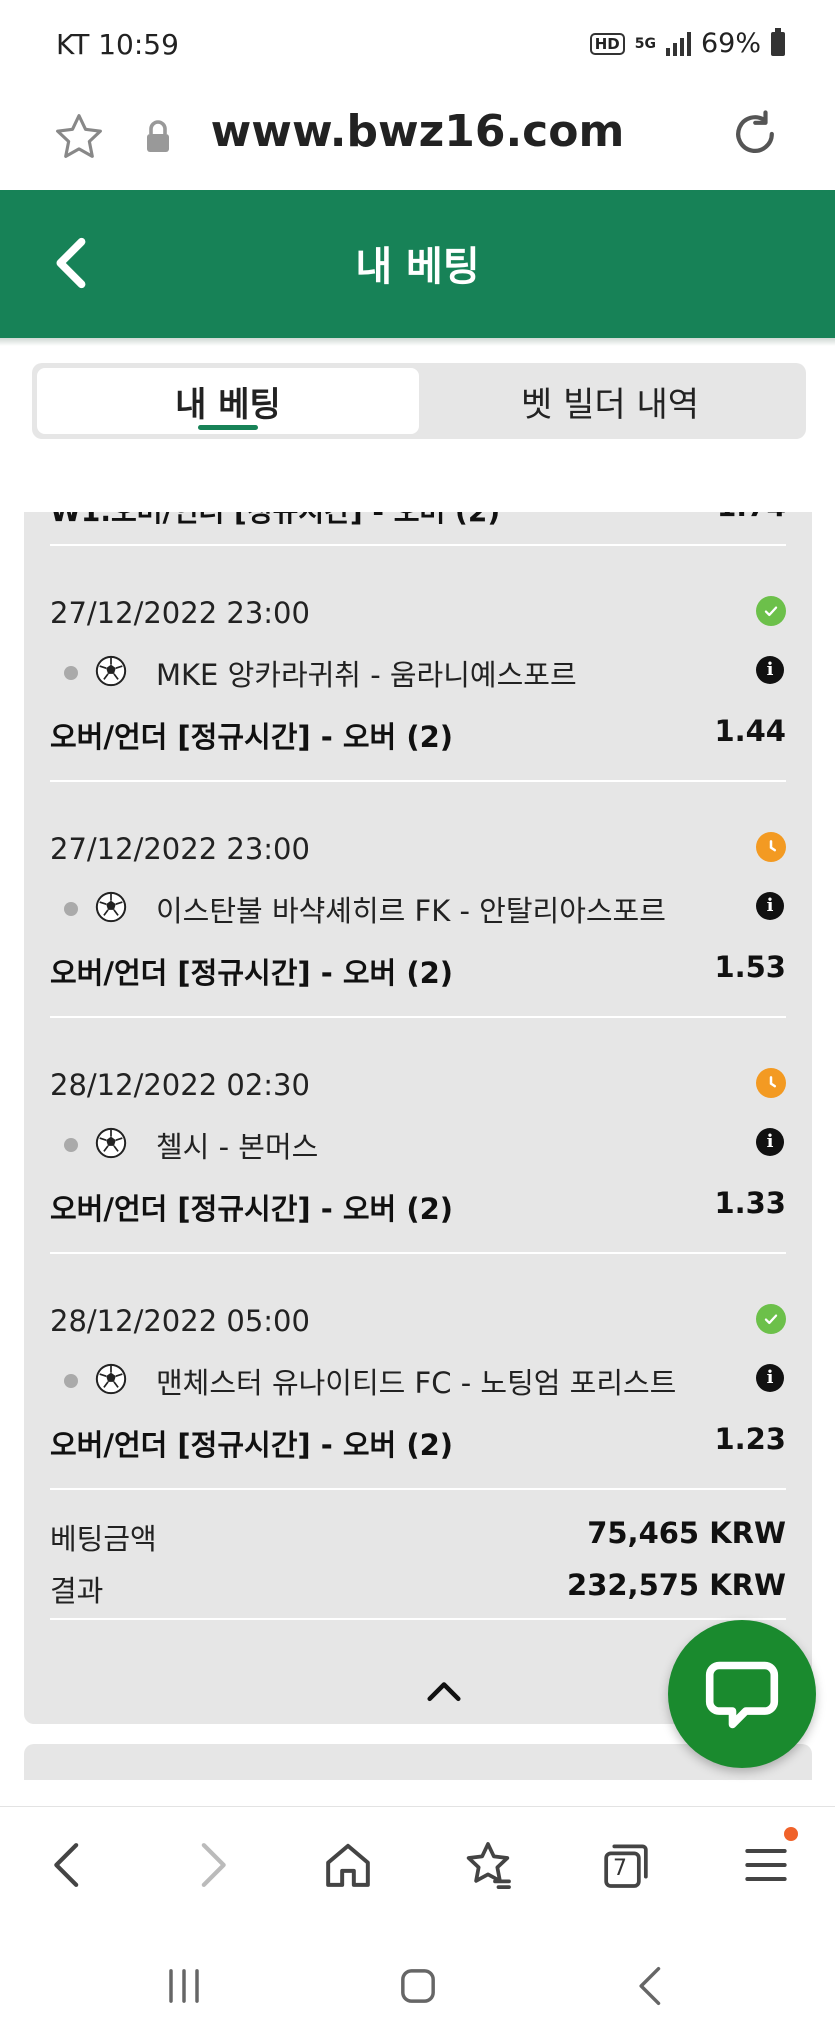  Describe the element at coordinates (750, 1439) in the screenshot. I see `odds-value: 1.23` at that location.